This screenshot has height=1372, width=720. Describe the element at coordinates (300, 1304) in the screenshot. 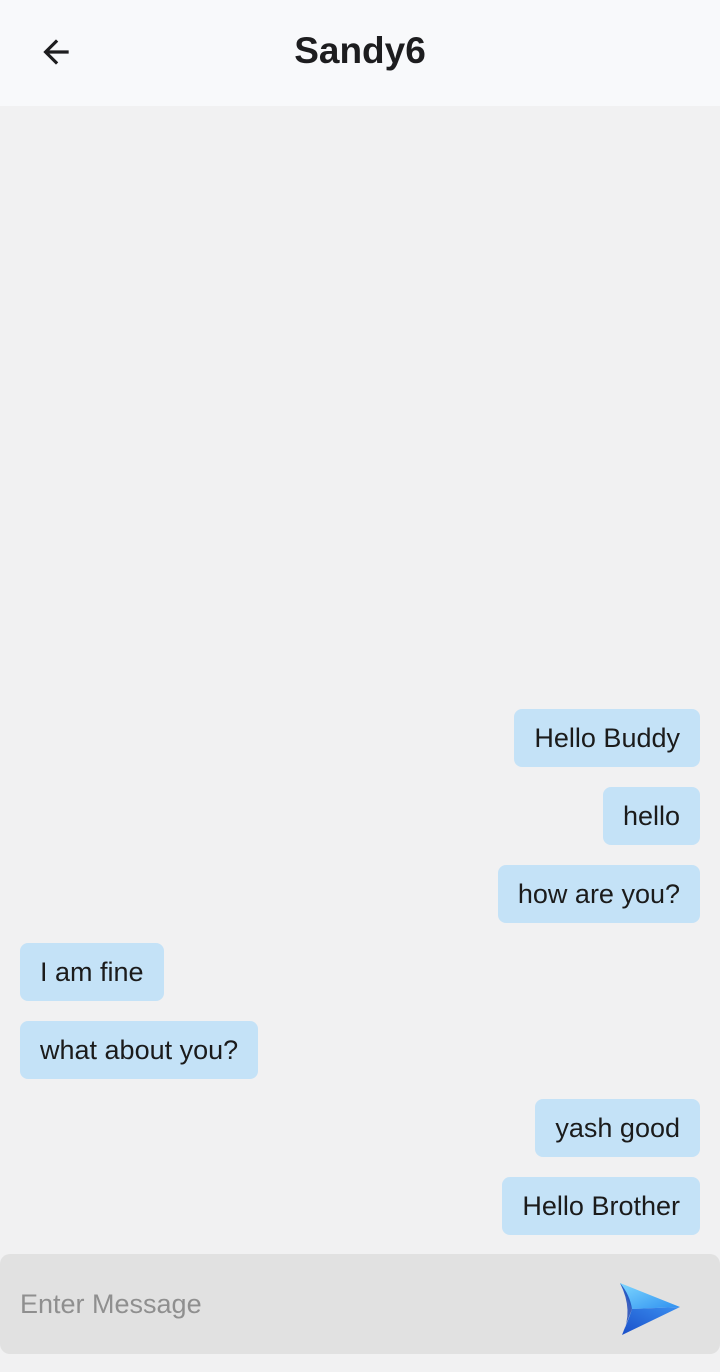

I see `message-input` at that location.